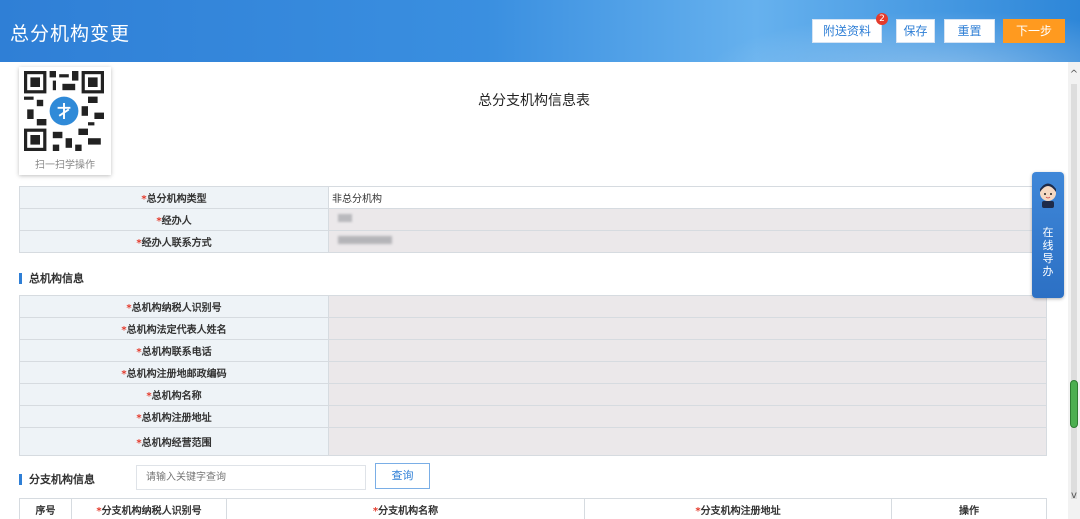  I want to click on label-text: 经办人联系方式, so click(176, 243).